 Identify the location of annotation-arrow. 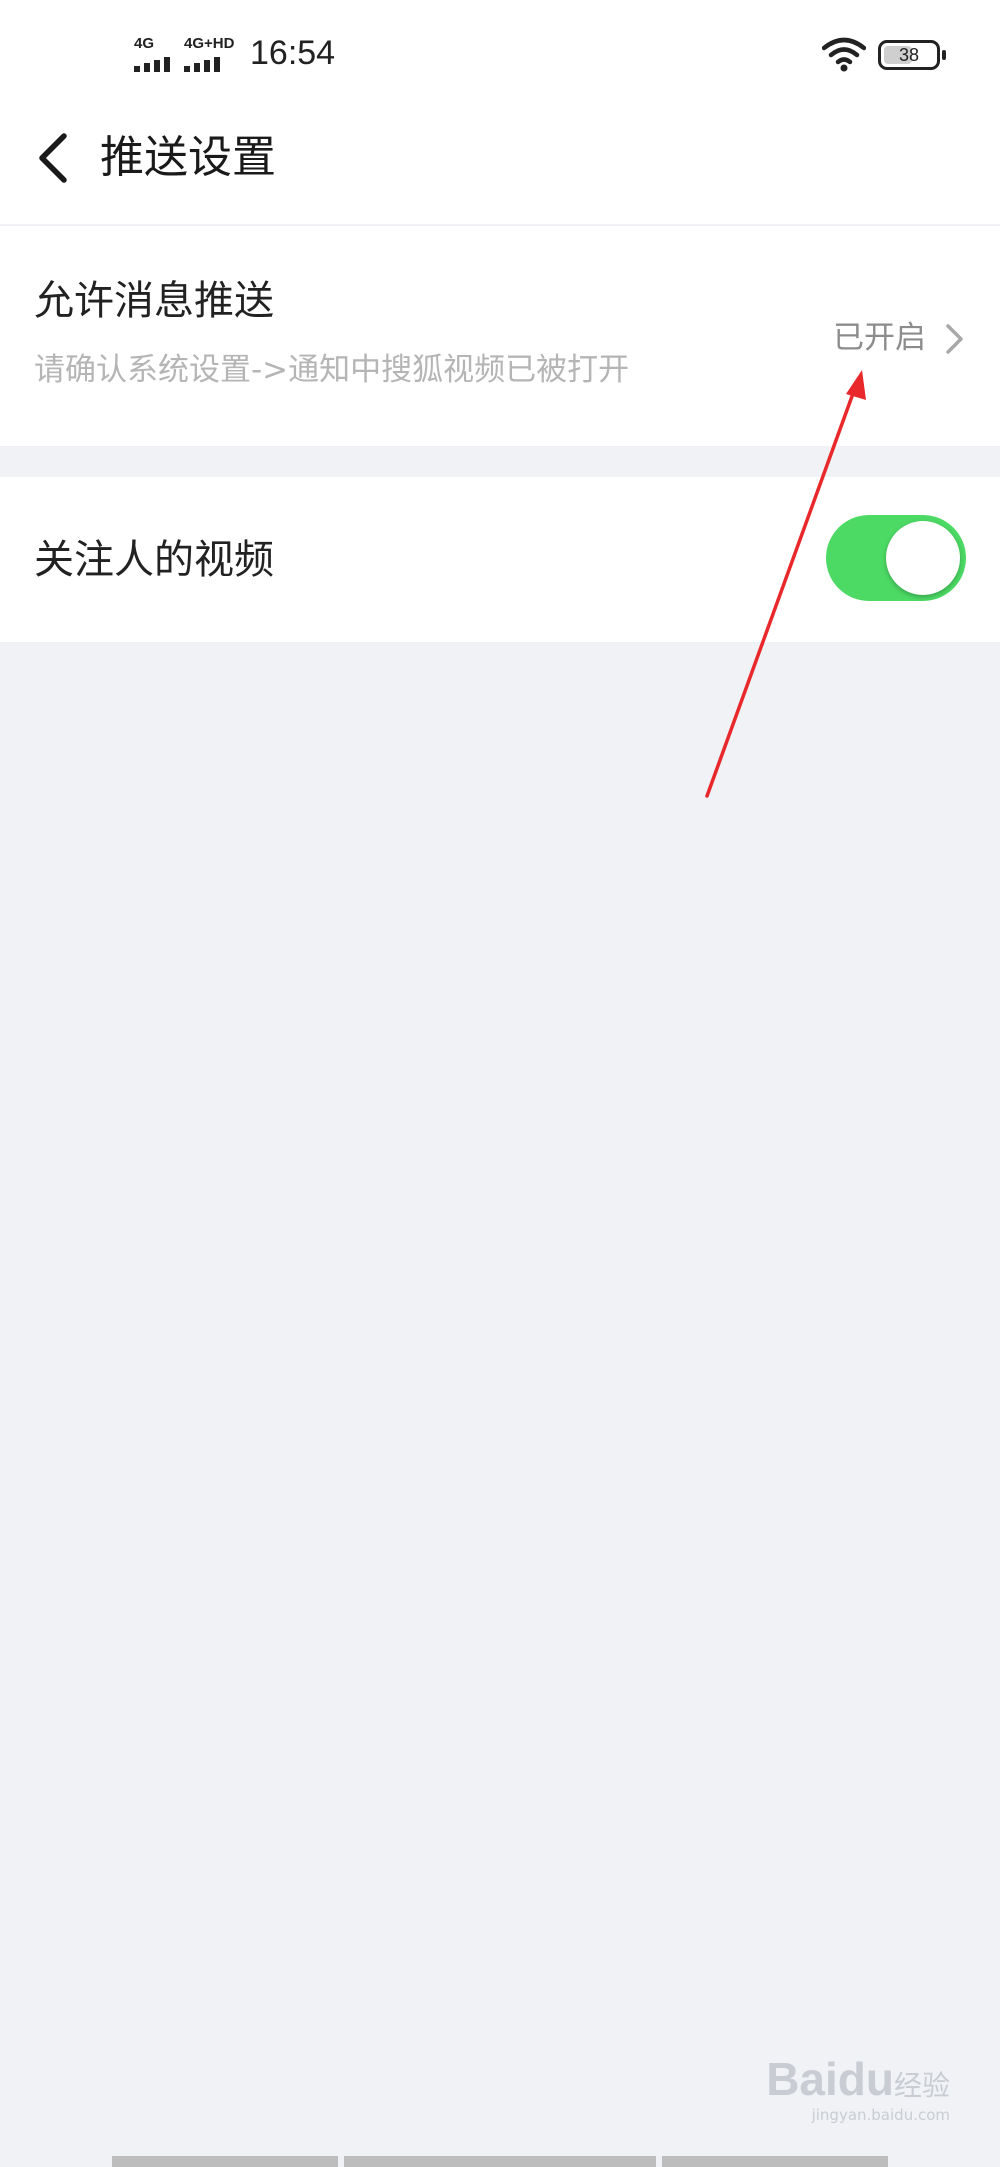
(785, 584).